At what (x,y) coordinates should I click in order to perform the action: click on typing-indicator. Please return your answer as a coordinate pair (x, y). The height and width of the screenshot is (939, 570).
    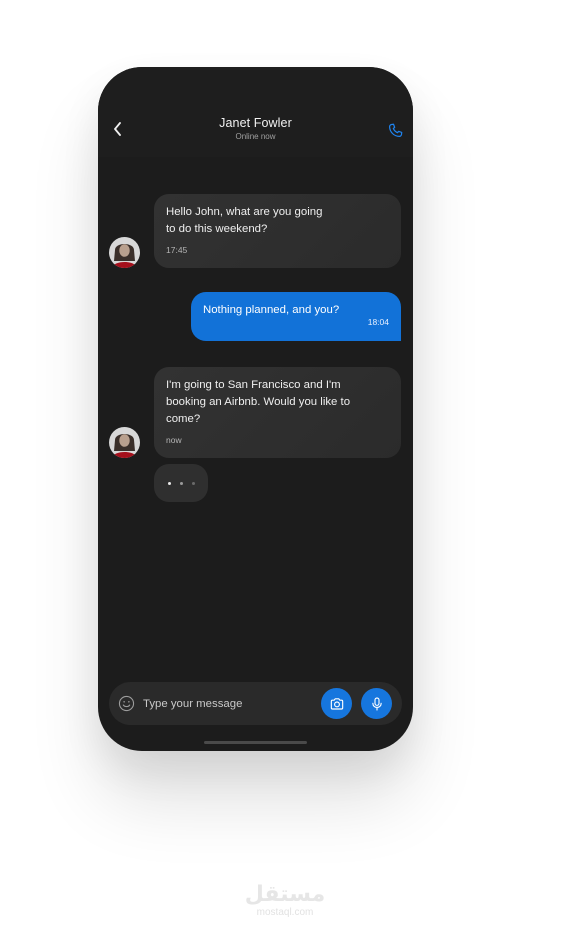
    Looking at the image, I should click on (181, 483).